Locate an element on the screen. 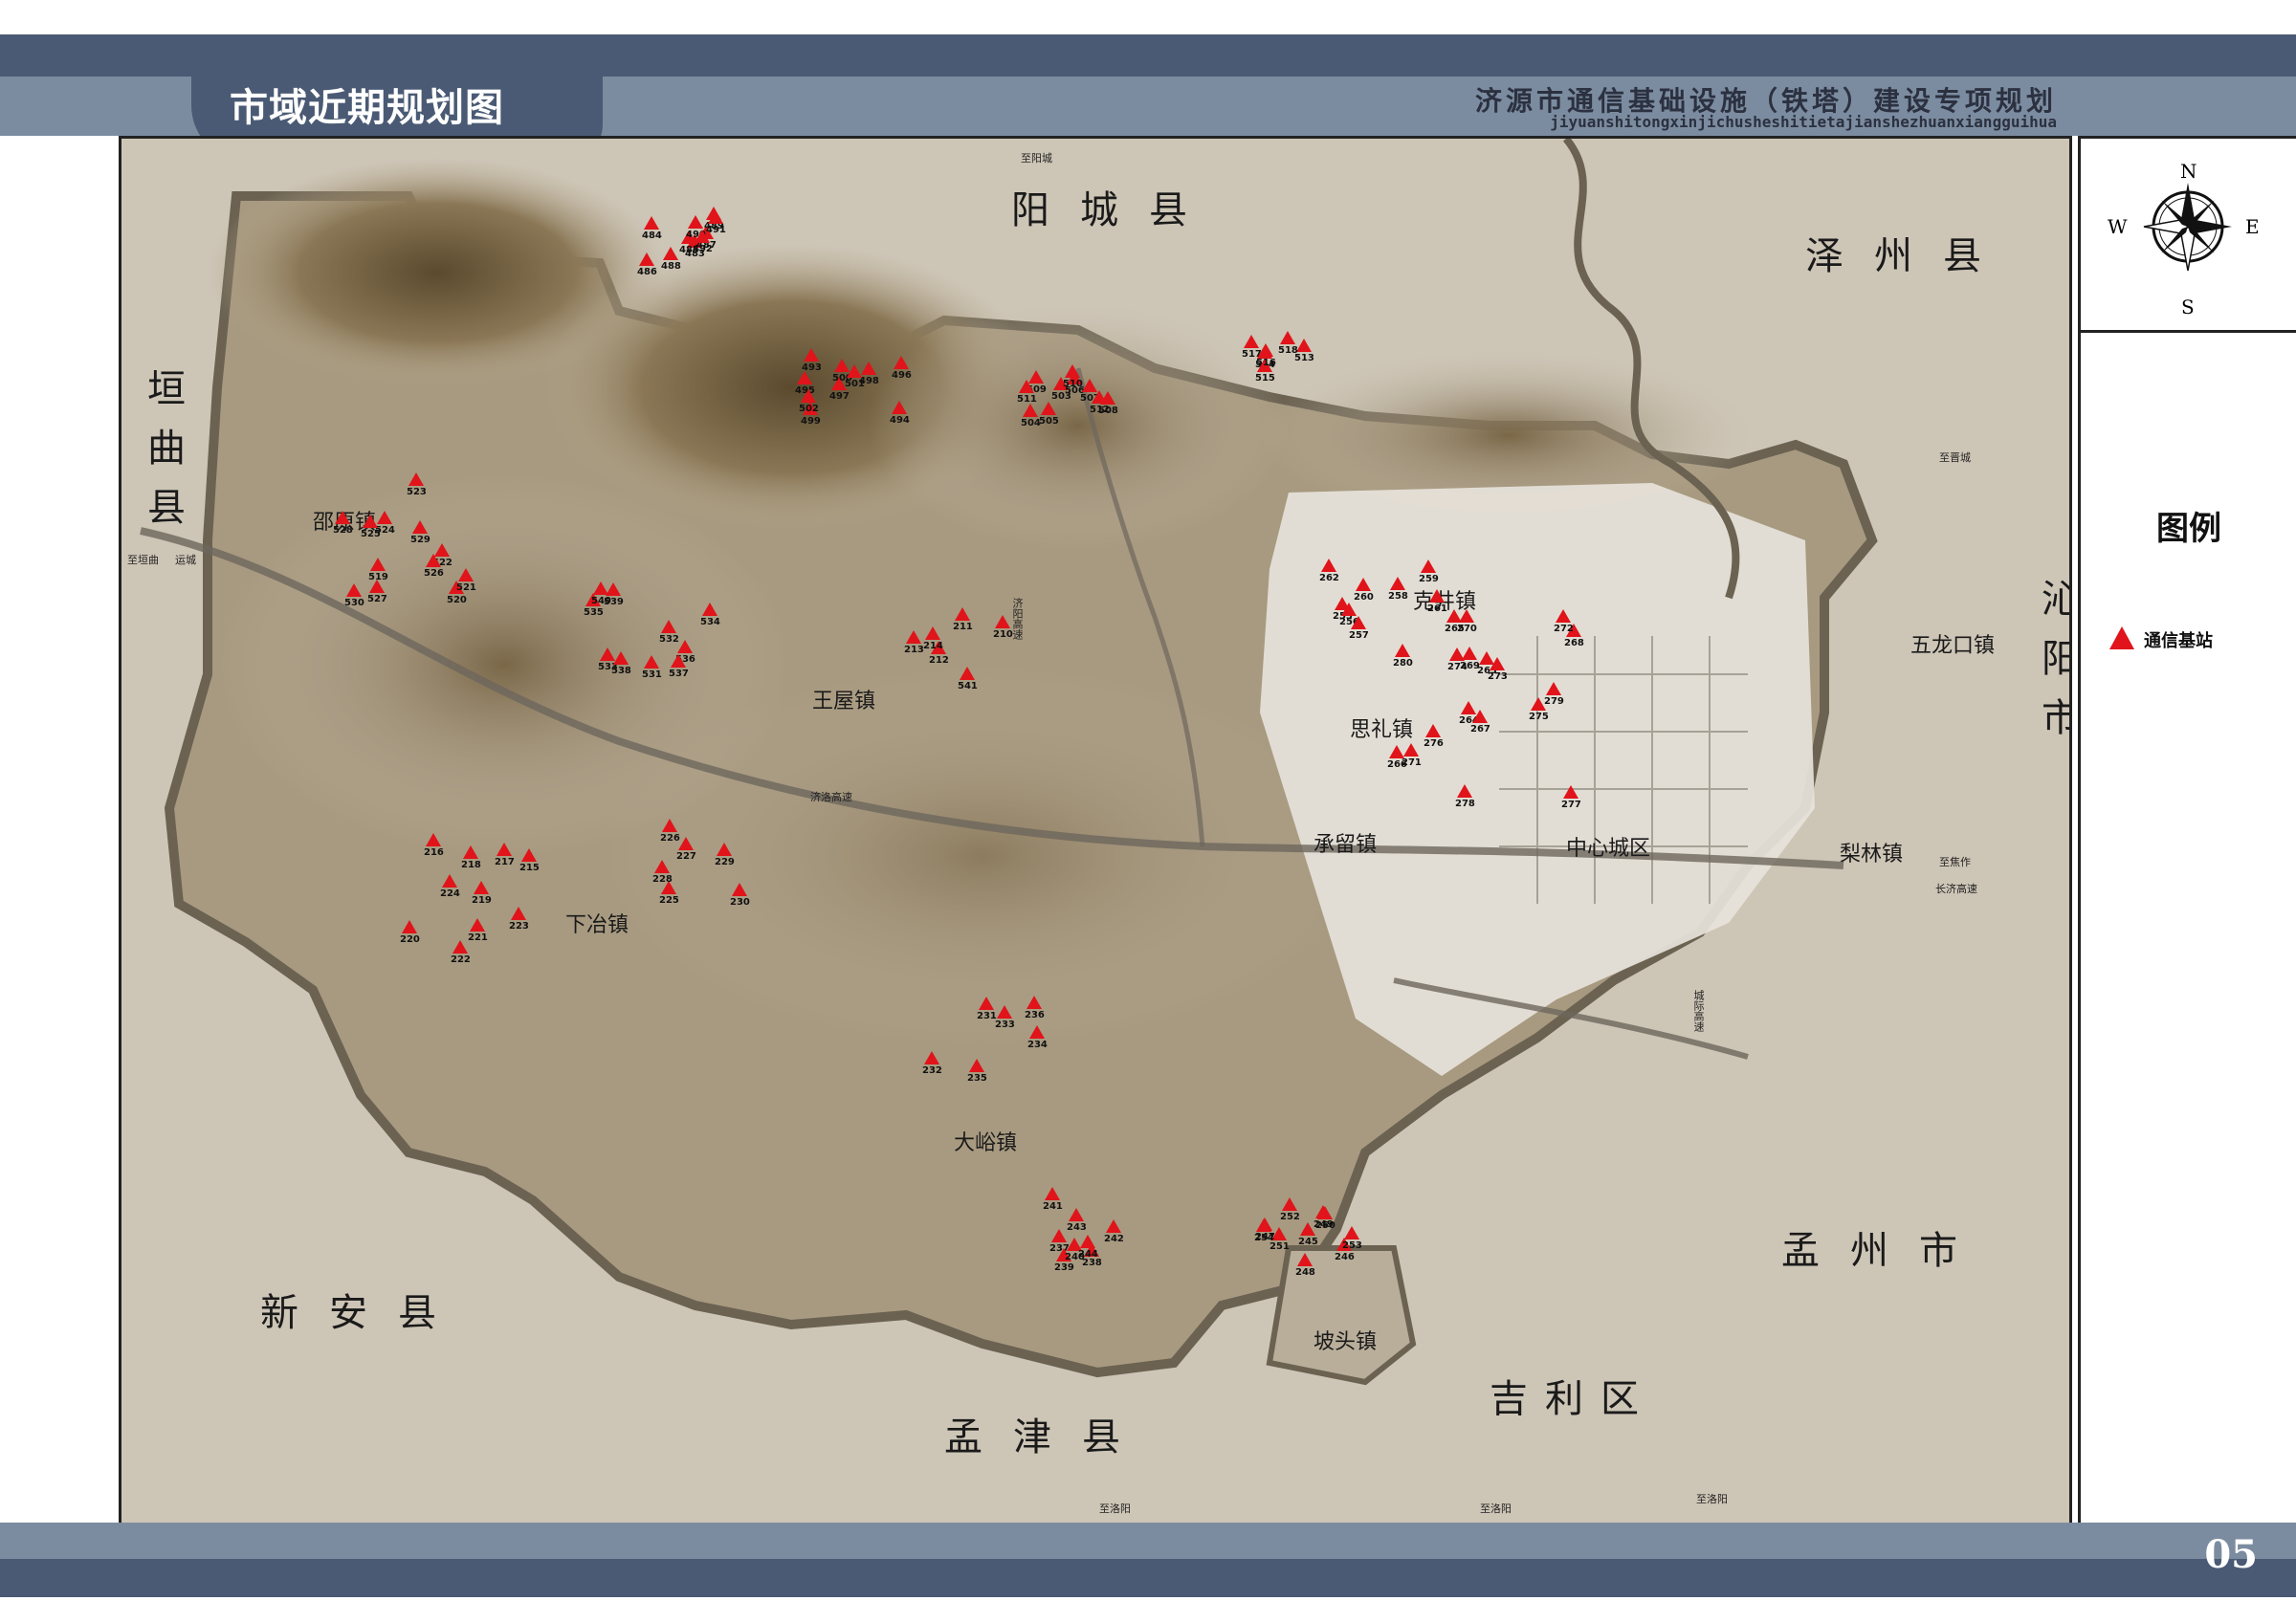 The width and height of the screenshot is (2296, 1623). road-to-yuanqu: 至垣曲 is located at coordinates (143, 560).